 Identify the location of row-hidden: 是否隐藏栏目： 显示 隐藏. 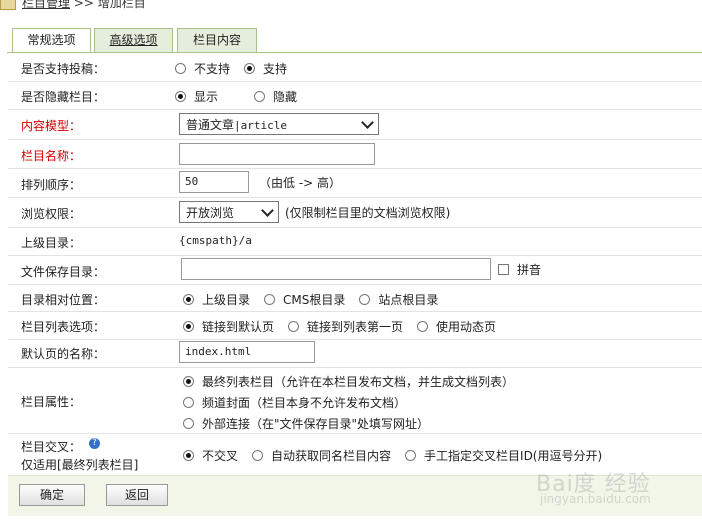
(355, 95).